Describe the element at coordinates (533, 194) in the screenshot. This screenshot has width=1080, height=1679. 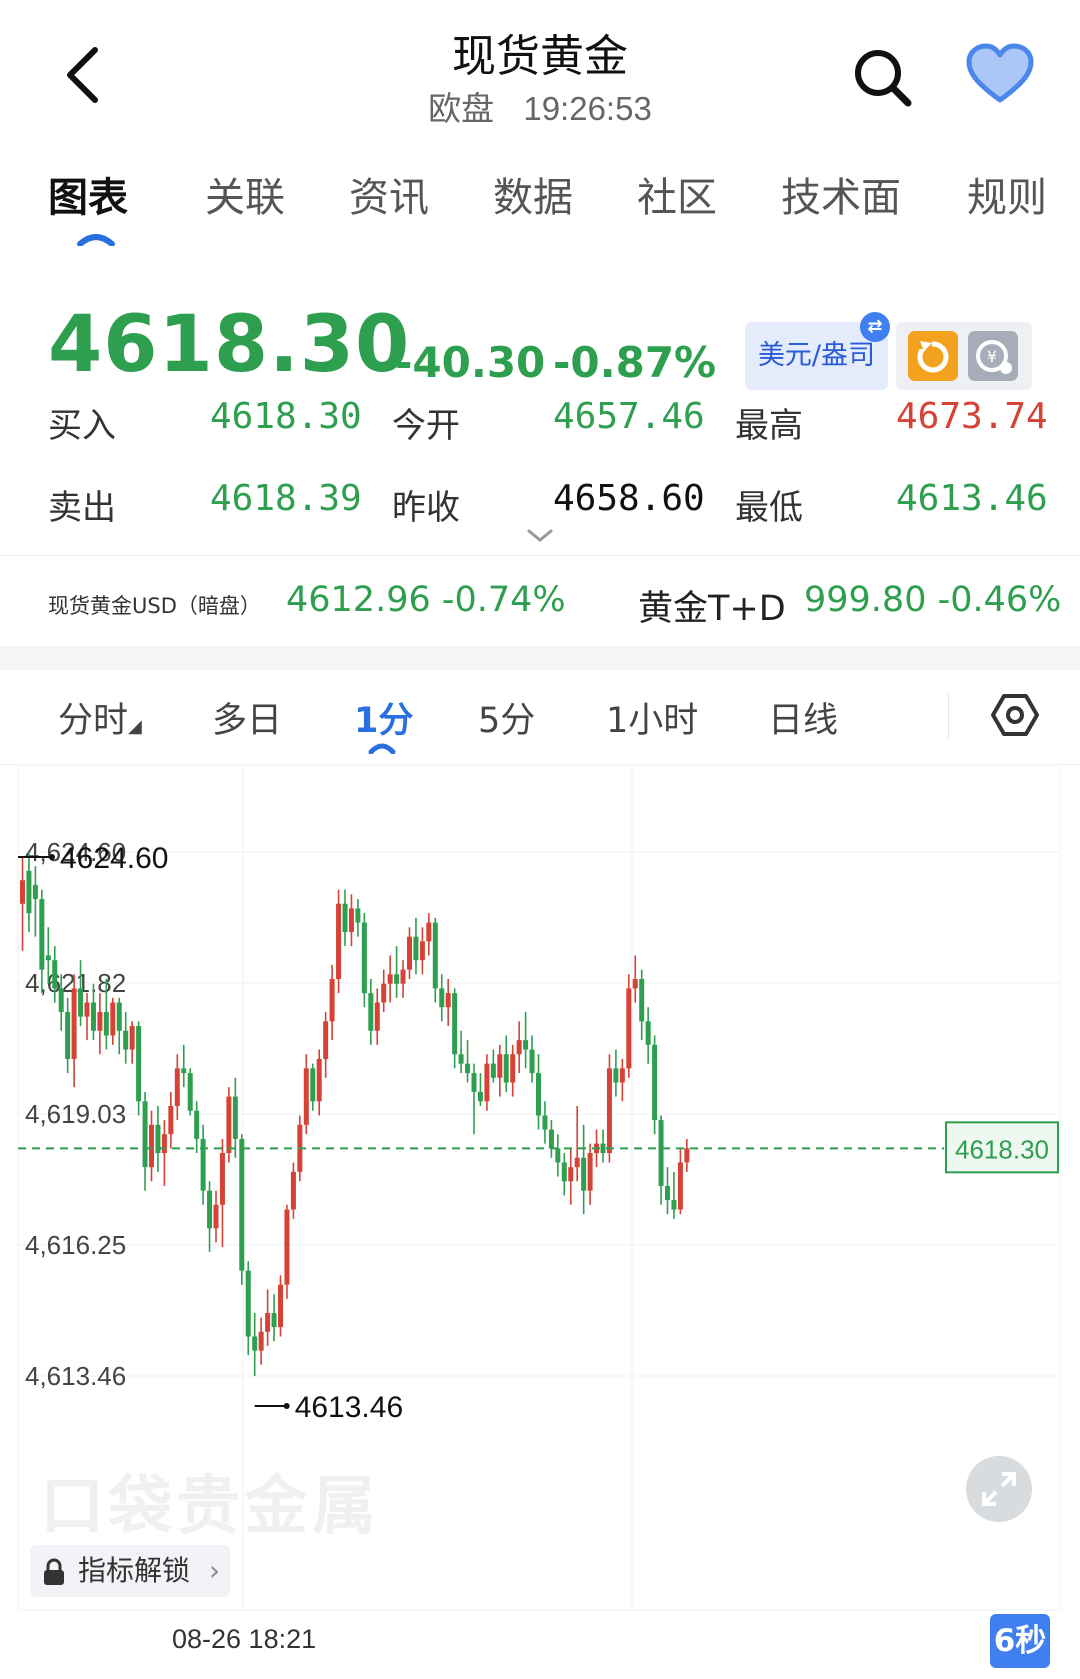
I see `tab-data: 数据` at that location.